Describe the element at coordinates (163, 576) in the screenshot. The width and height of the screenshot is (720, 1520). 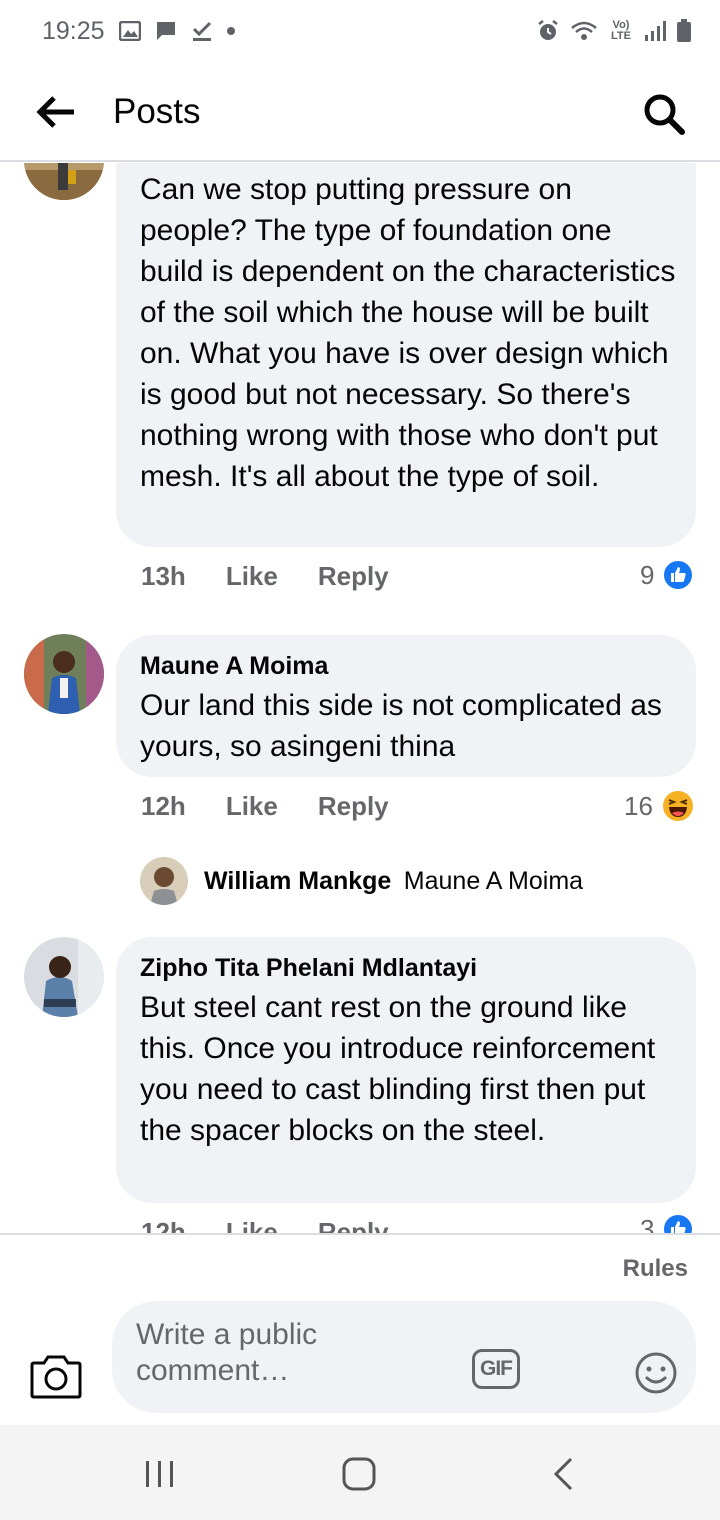
I see `comment-time: 13h` at that location.